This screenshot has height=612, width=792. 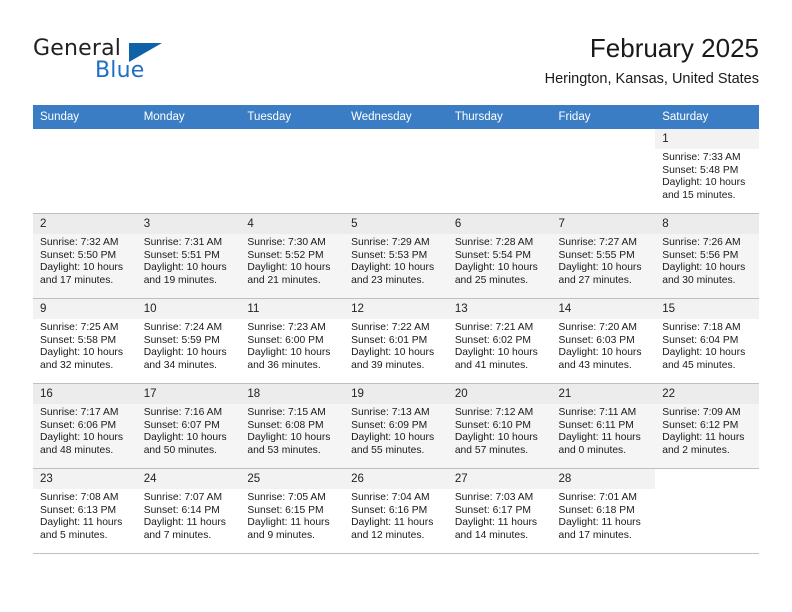 I want to click on sunset-text: Sunset: 6:01 PM, so click(x=389, y=340).